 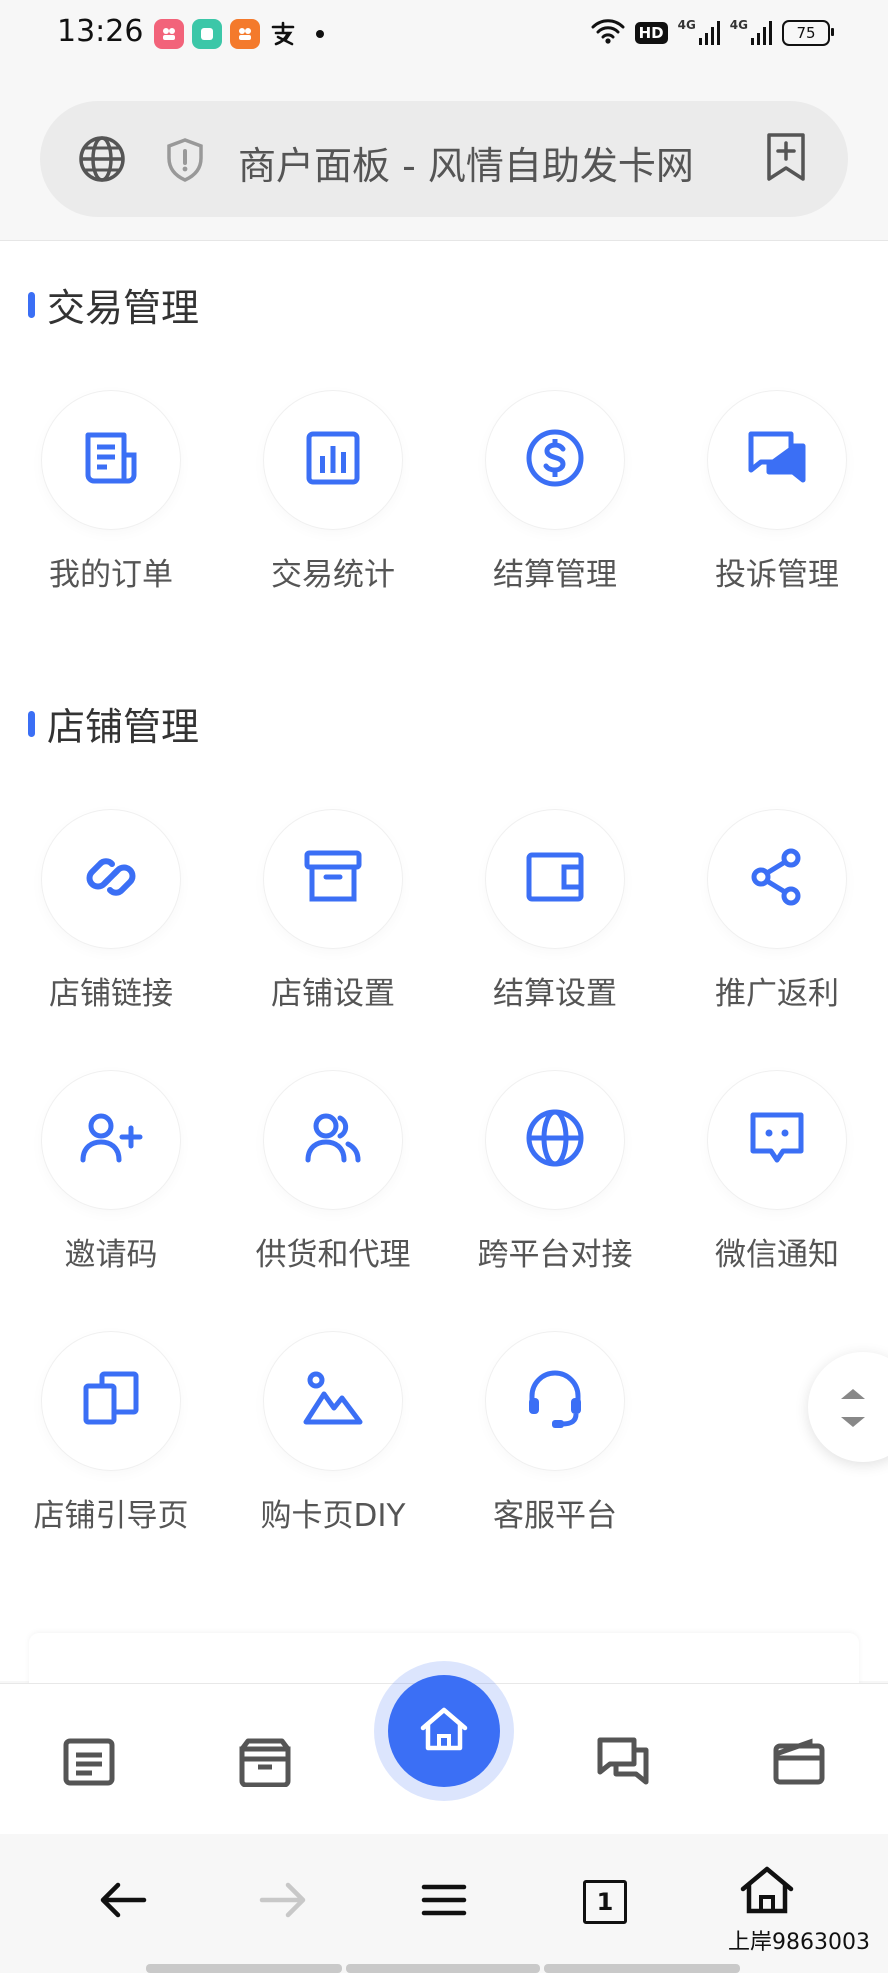 I want to click on menu-item-label: 微信通知, so click(x=777, y=1255).